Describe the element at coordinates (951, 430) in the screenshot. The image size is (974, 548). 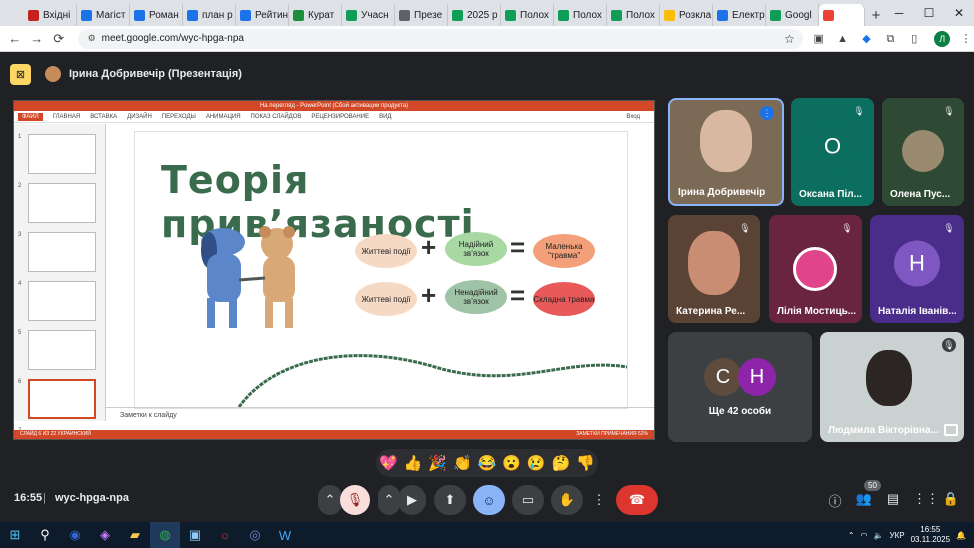
I see `pip-icon` at that location.